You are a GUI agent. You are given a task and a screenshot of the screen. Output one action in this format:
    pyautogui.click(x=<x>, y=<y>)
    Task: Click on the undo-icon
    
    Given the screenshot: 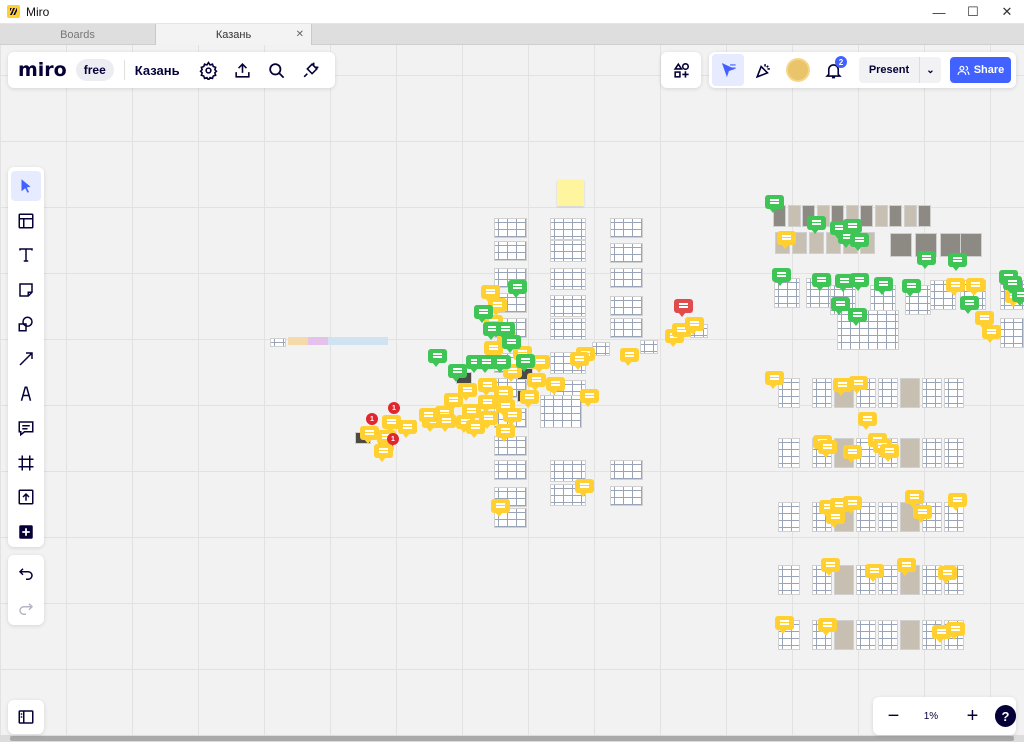 What is the action you would take?
    pyautogui.click(x=26, y=574)
    